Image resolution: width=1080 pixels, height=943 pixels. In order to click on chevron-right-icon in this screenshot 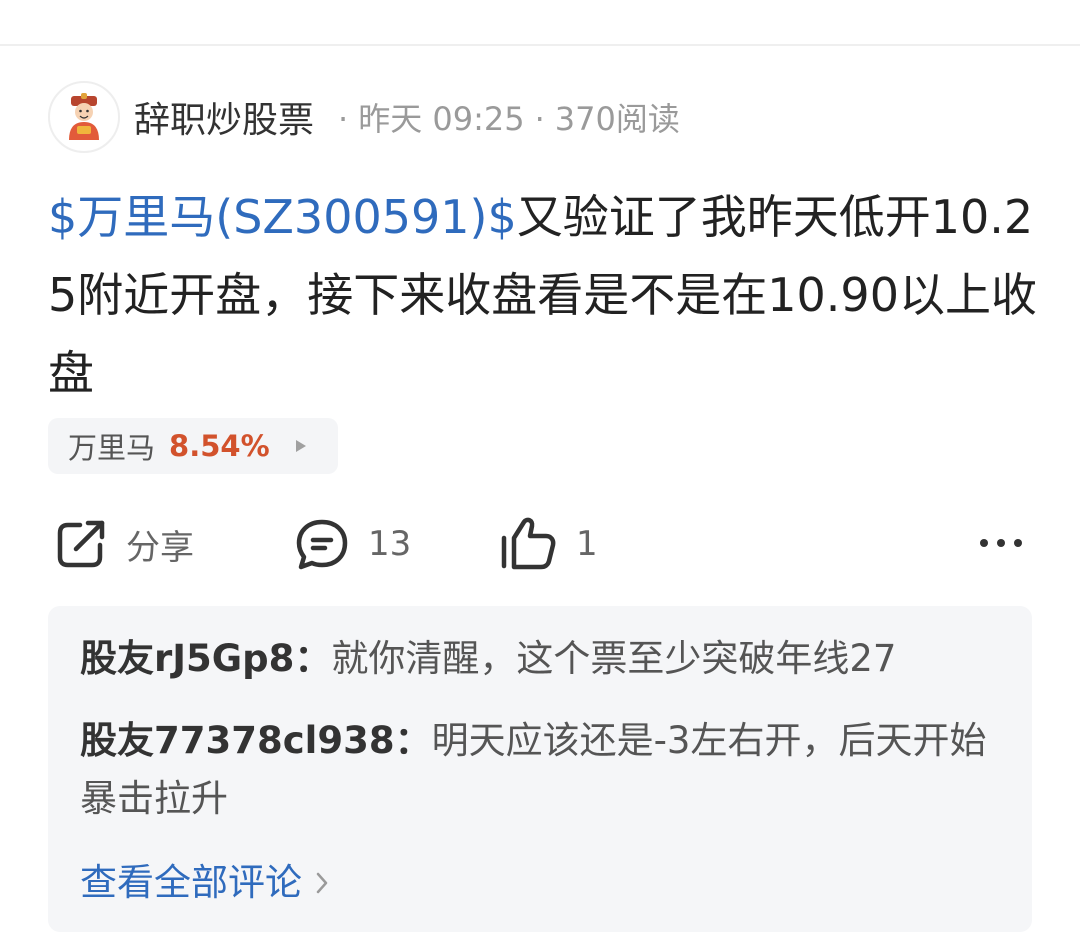, I will do `click(322, 883)`.